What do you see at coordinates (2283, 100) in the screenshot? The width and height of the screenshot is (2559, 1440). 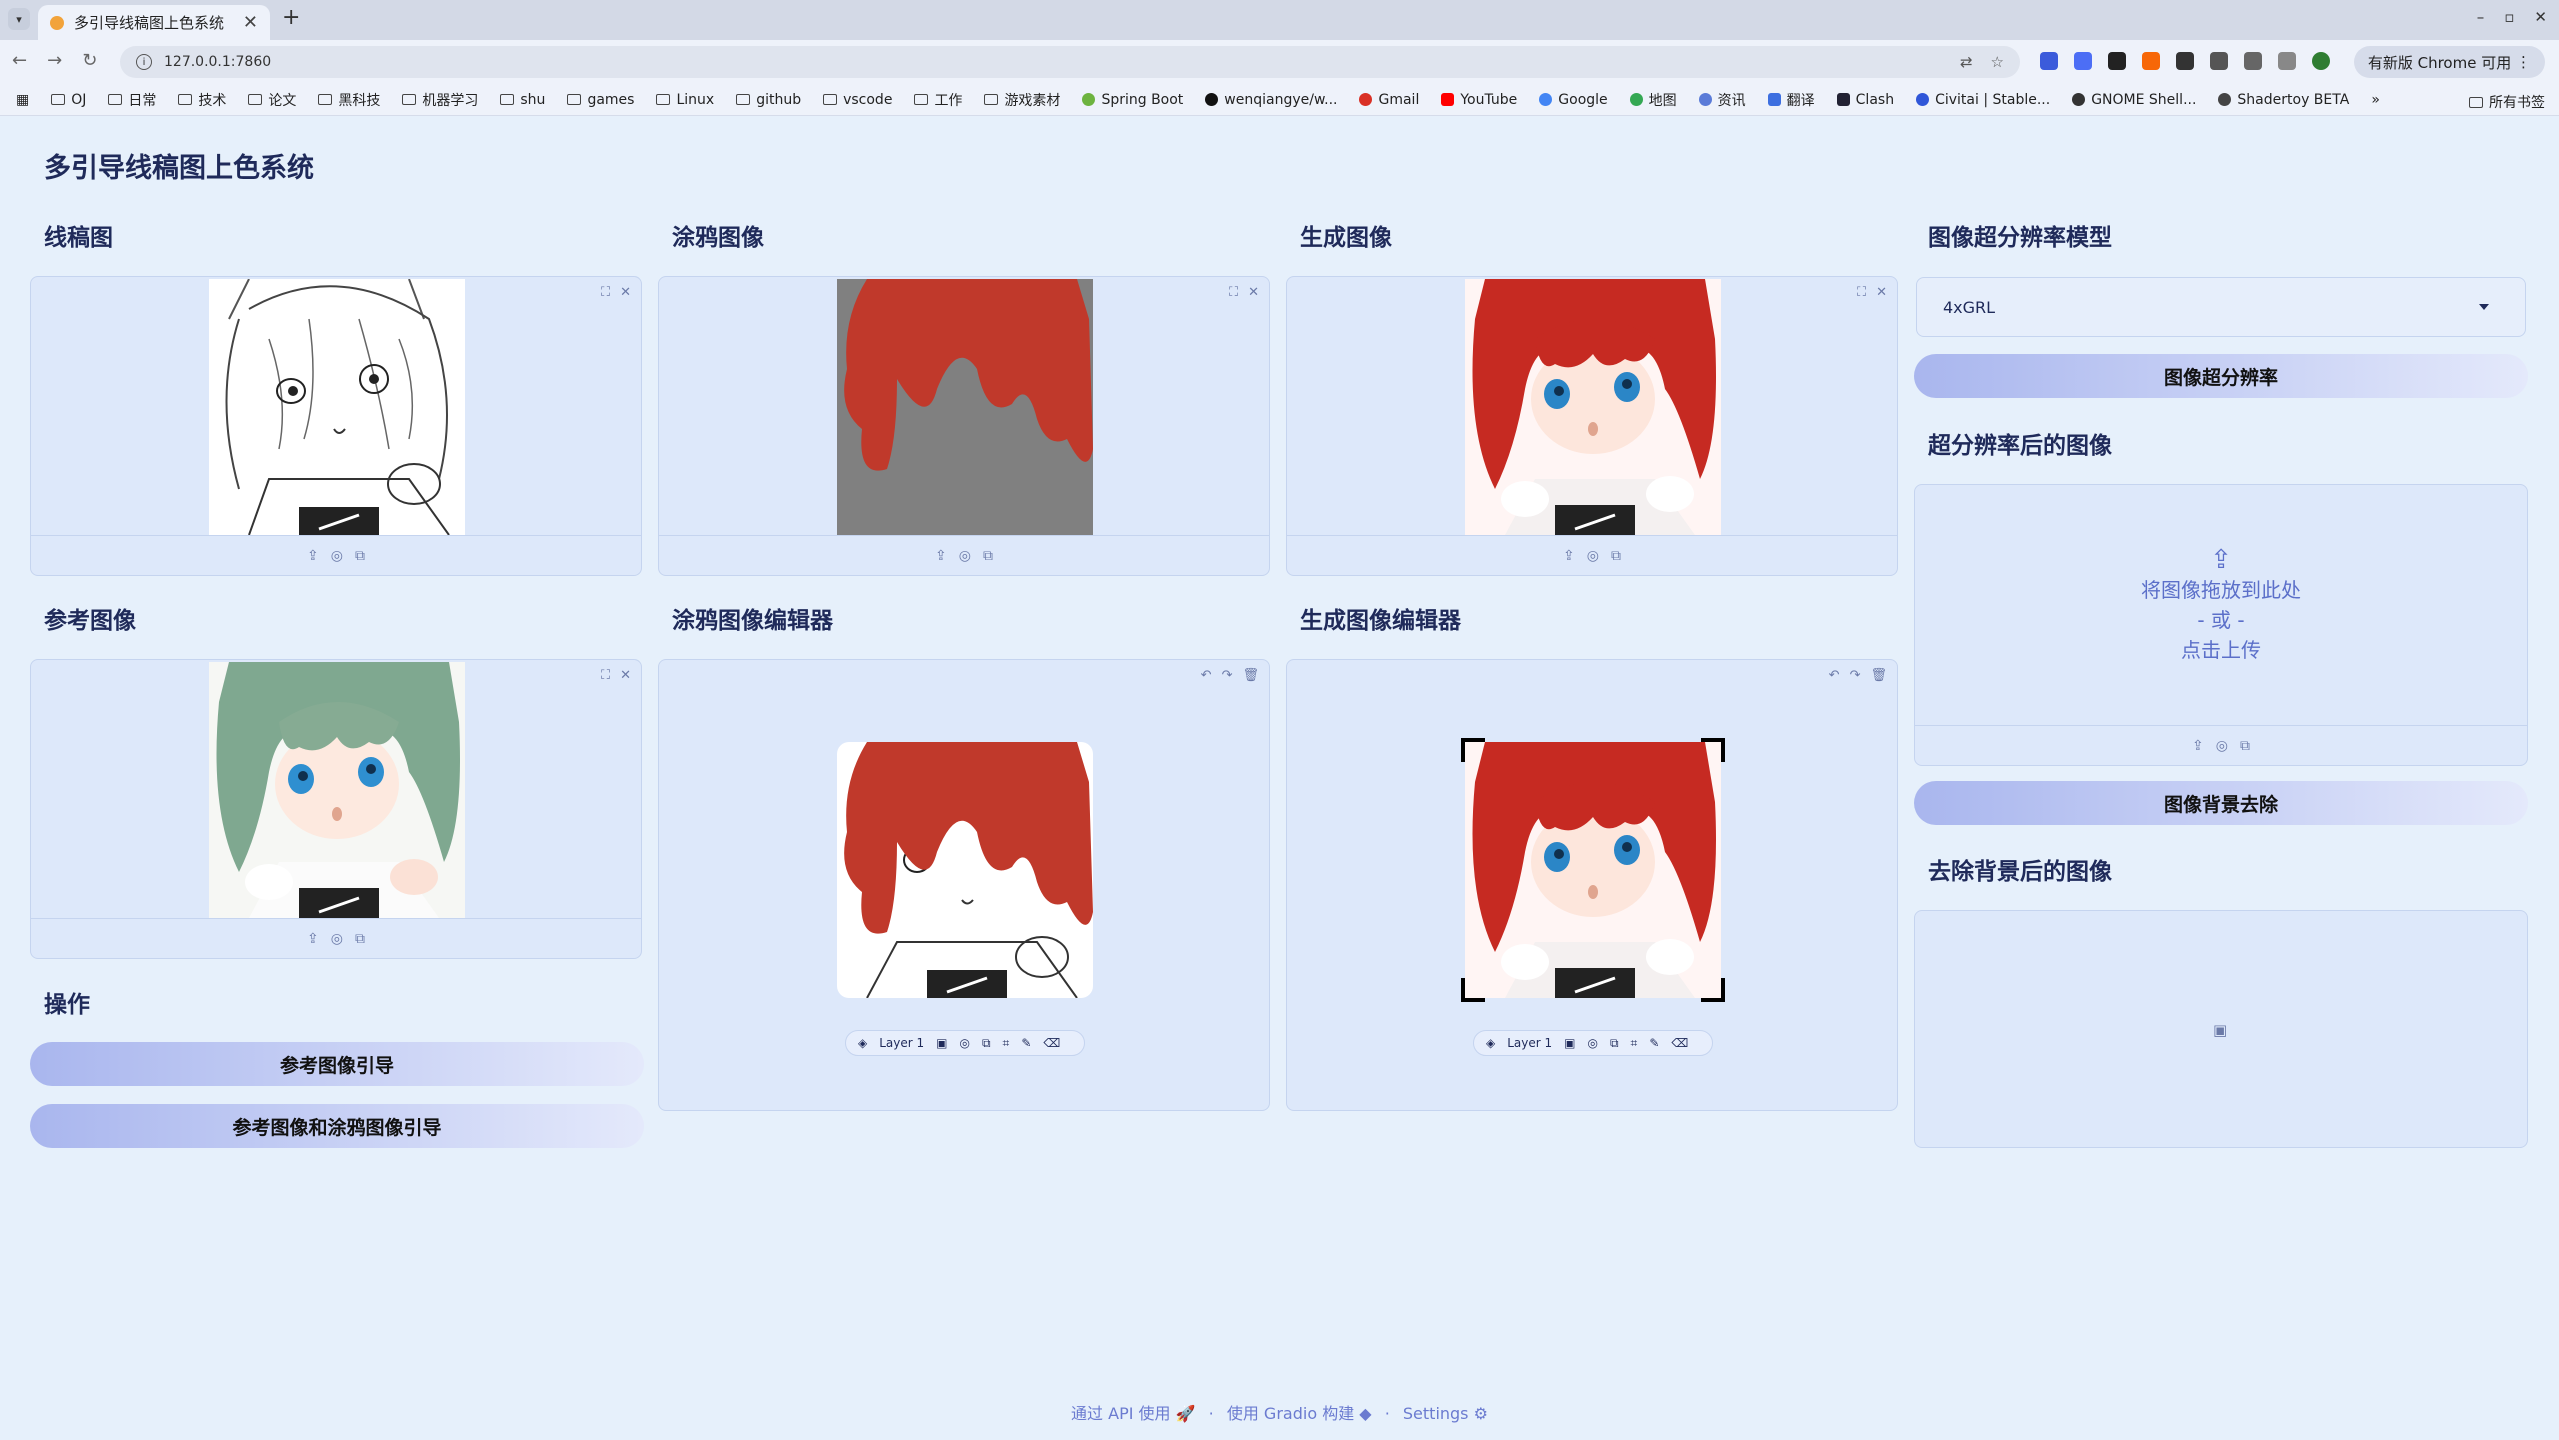 I see `bookmark-link: Shadertoy BETA` at bounding box center [2283, 100].